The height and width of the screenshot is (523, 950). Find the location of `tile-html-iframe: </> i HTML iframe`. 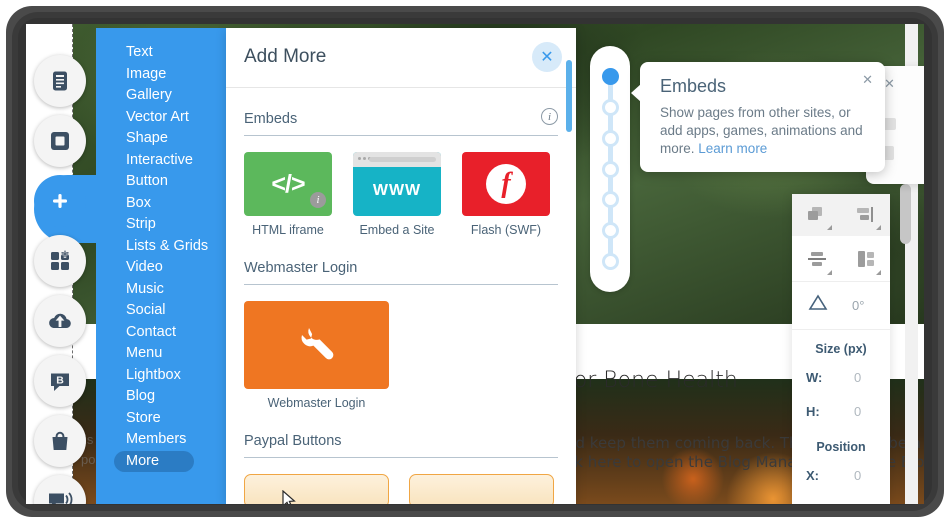

tile-html-iframe: </> i HTML iframe is located at coordinates (288, 328).